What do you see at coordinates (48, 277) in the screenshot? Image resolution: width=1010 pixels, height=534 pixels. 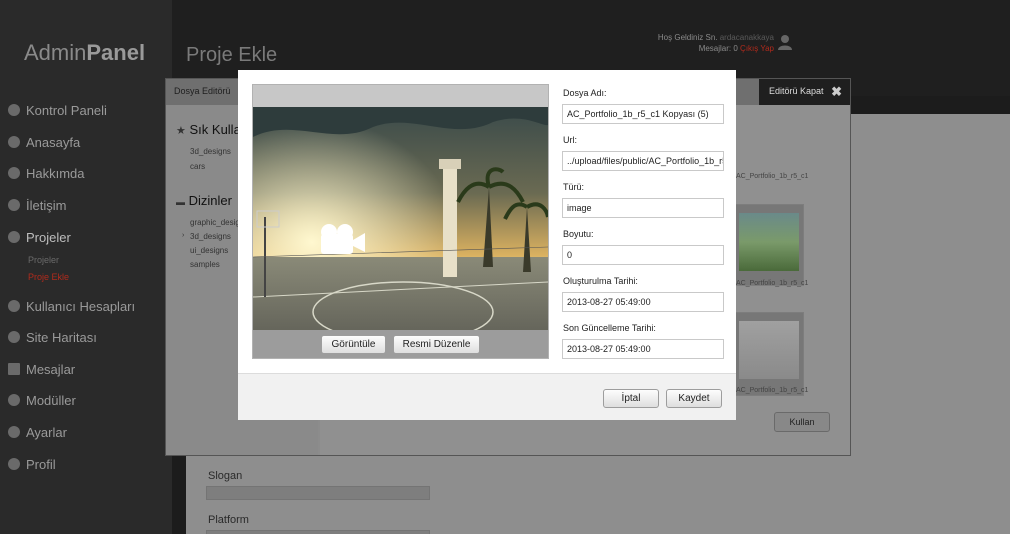 I see `sidebar-subitem-add-project: Proje Ekle` at bounding box center [48, 277].